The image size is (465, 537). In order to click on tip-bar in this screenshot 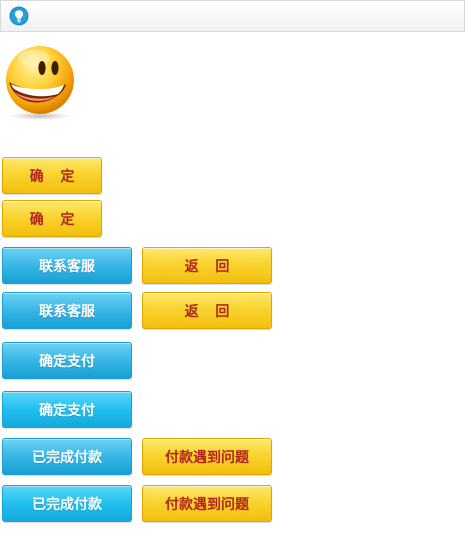, I will do `click(232, 16)`.